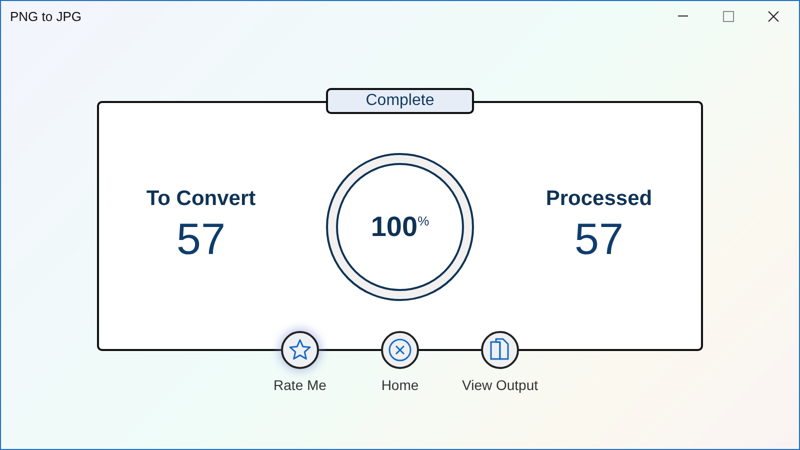 Image resolution: width=800 pixels, height=450 pixels. I want to click on action-label: Rate Me, so click(300, 385).